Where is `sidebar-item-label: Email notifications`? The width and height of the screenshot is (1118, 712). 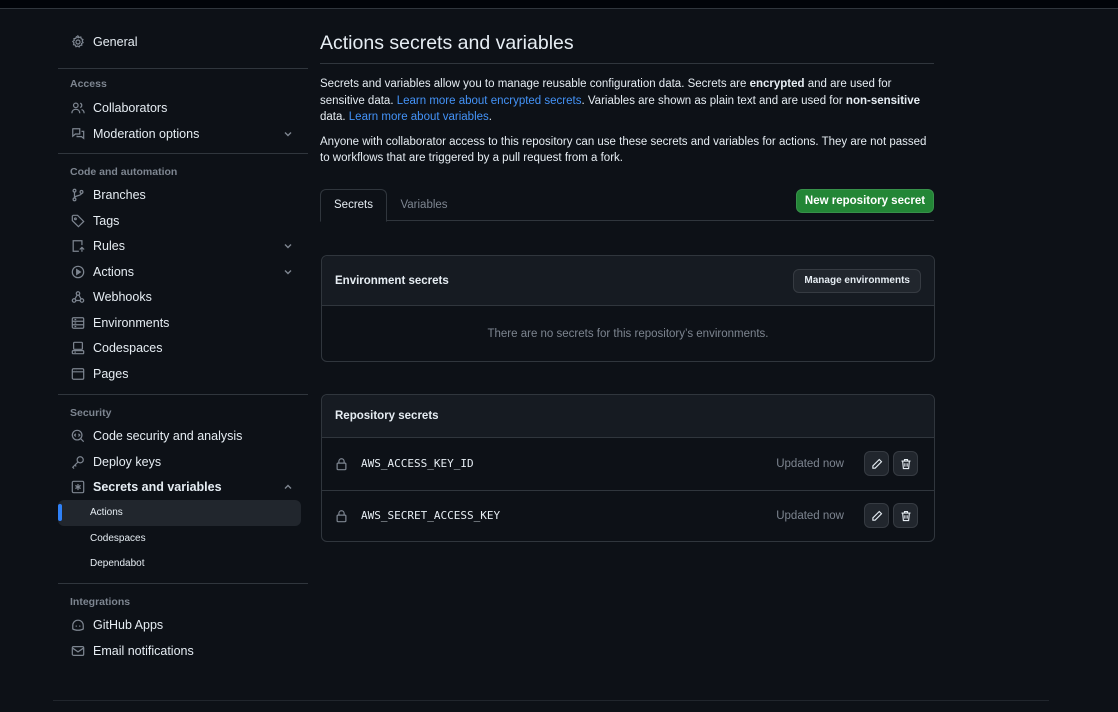 sidebar-item-label: Email notifications is located at coordinates (143, 650).